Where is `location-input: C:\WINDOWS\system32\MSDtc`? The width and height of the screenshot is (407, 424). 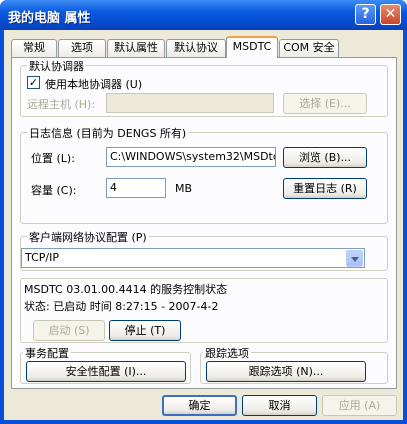
location-input: C:\WINDOWS\system32\MSDtc is located at coordinates (191, 157).